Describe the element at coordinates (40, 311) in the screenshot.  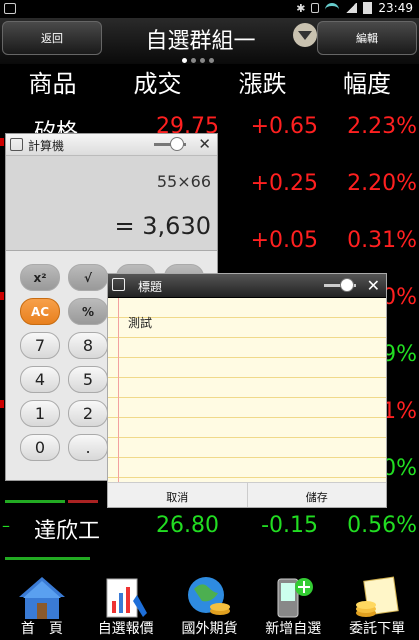
I see `clear-key: AC` at that location.